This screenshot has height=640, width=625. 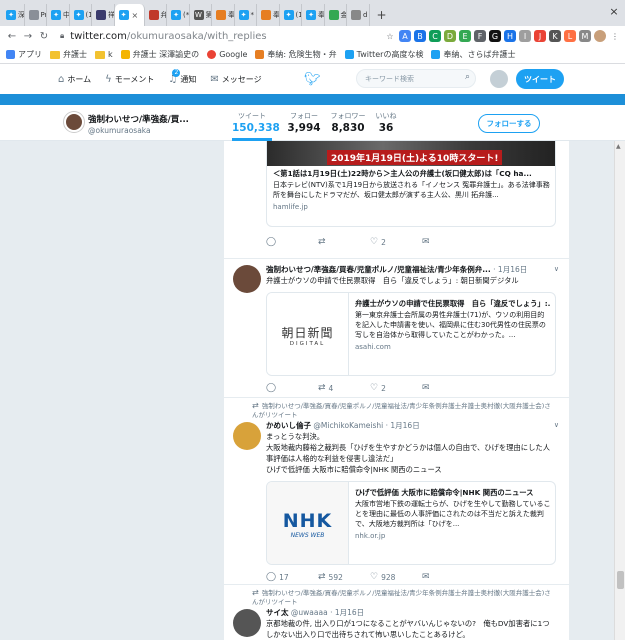 What do you see at coordinates (235, 79) in the screenshot?
I see `nav-messages: ✉ メッセージ` at bounding box center [235, 79].